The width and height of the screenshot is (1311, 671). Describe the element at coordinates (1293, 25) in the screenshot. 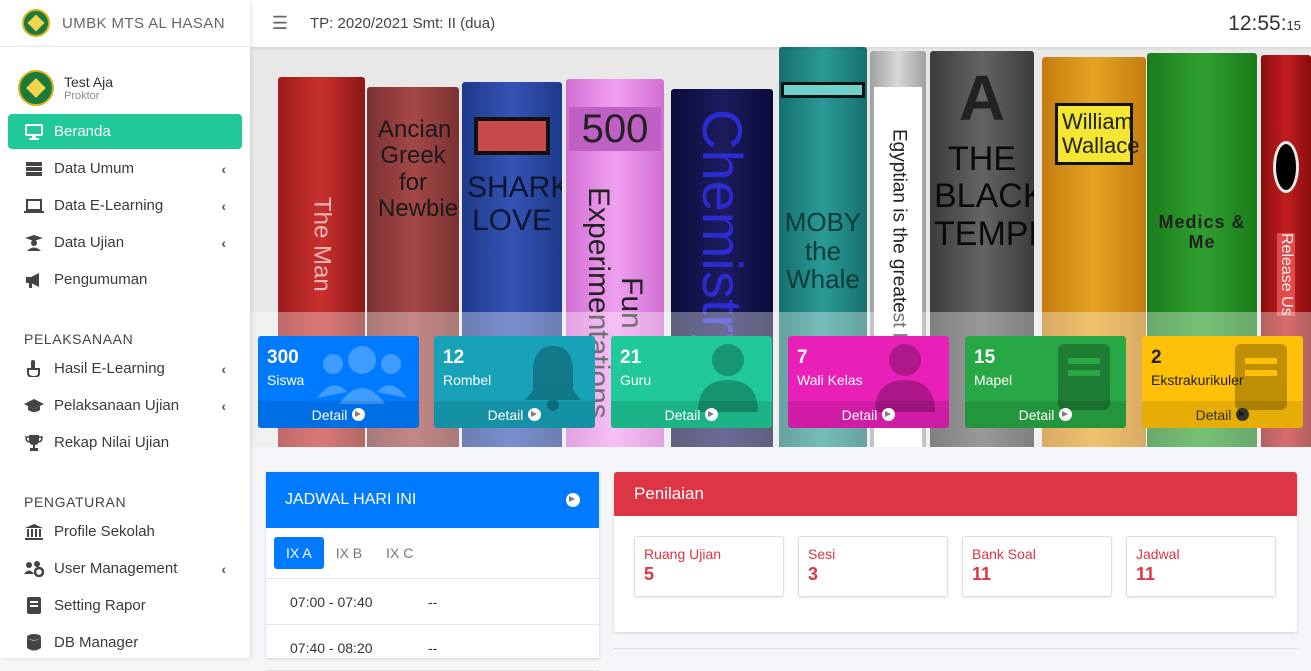

I see `clock-seconds: 15` at that location.